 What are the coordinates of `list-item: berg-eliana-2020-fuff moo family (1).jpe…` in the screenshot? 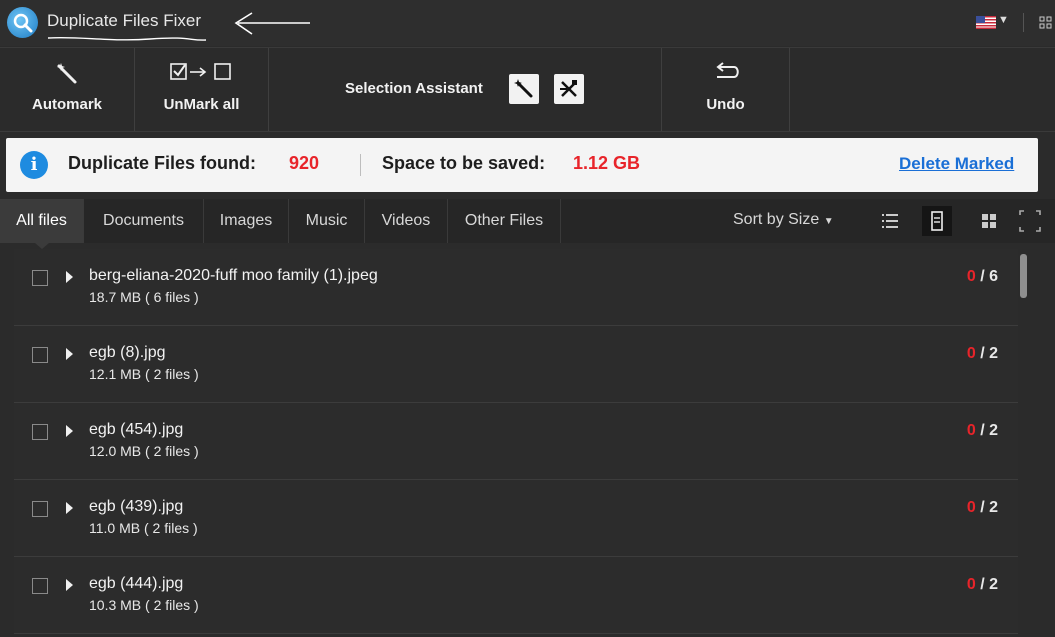 It's located at (516, 287).